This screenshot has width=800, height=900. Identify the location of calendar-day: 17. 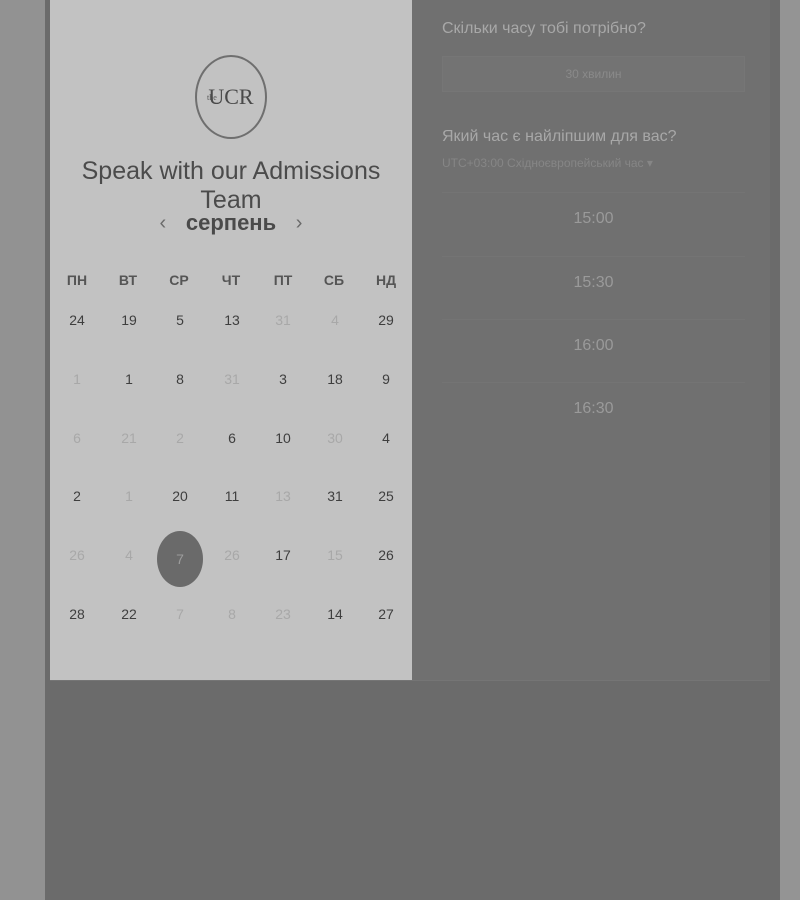
(283, 555).